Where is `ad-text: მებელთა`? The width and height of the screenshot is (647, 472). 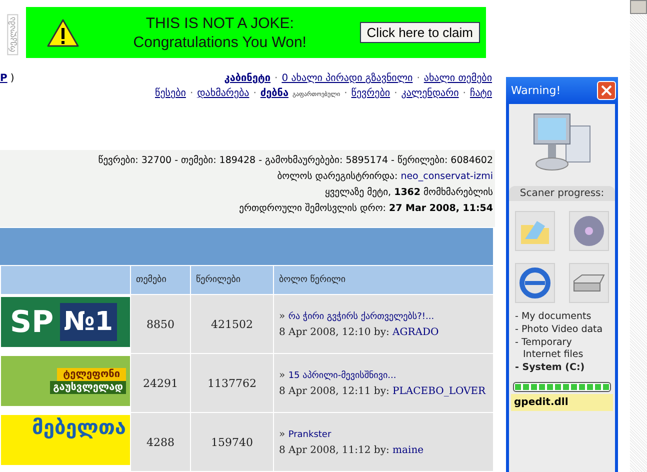 ad-text: მებელთა is located at coordinates (79, 427).